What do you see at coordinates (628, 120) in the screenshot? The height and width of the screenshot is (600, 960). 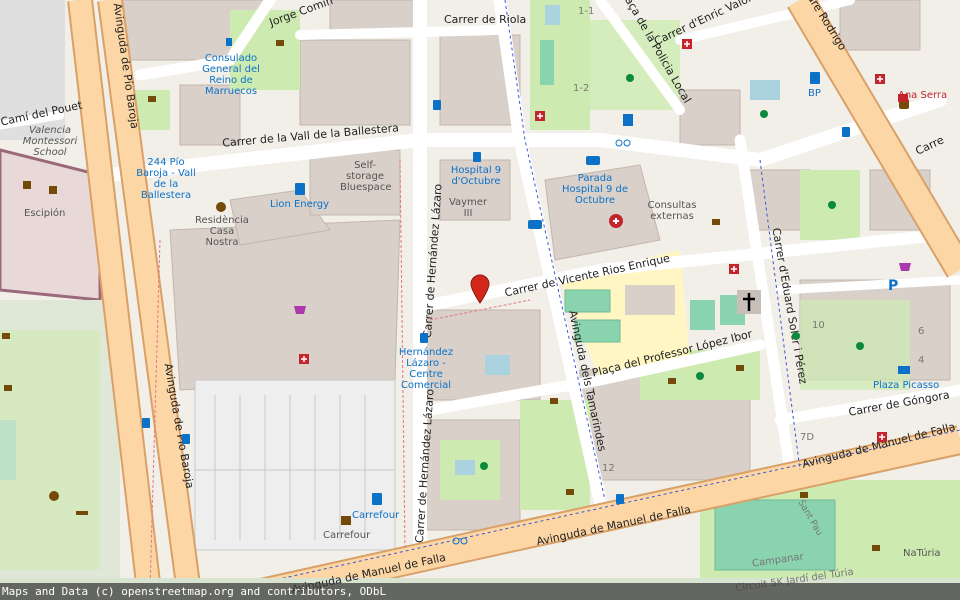 I see `police-icon` at bounding box center [628, 120].